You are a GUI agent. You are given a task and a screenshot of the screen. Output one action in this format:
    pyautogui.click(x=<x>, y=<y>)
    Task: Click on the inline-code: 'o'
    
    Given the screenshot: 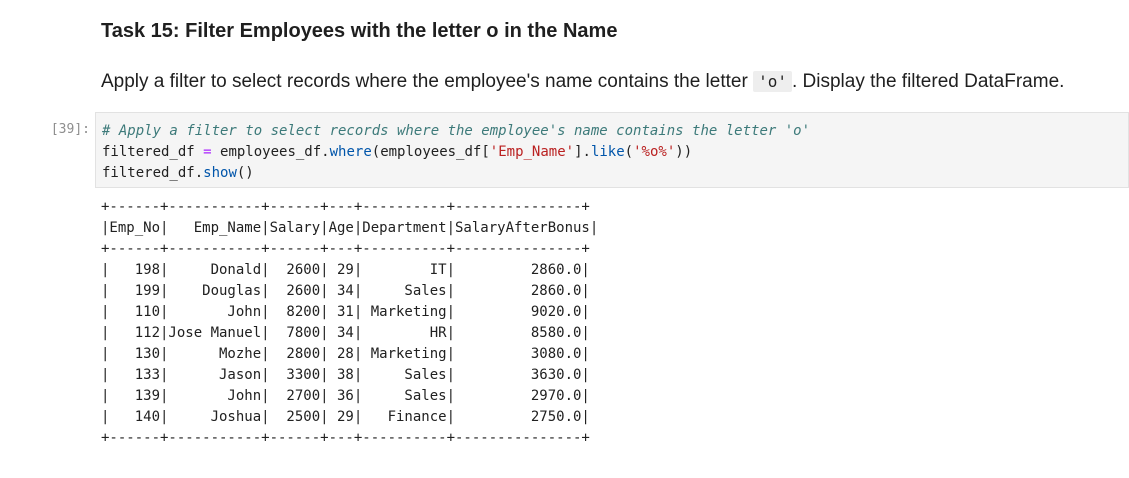 What is the action you would take?
    pyautogui.click(x=772, y=81)
    